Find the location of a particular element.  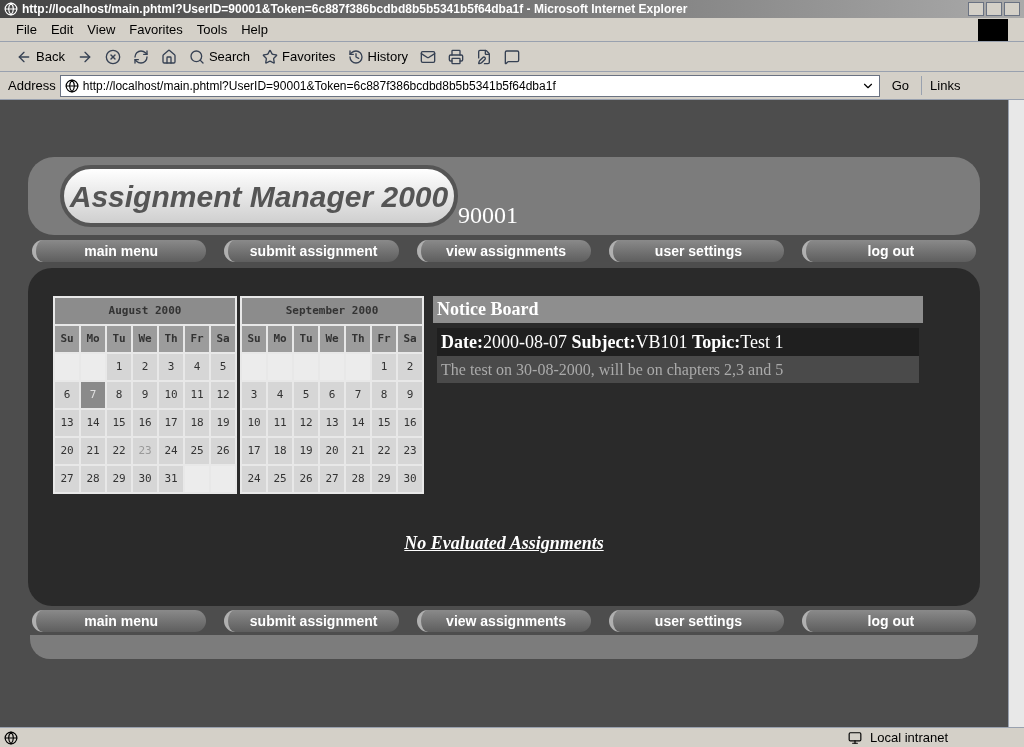

toolbar-button: Favorites is located at coordinates (299, 56).